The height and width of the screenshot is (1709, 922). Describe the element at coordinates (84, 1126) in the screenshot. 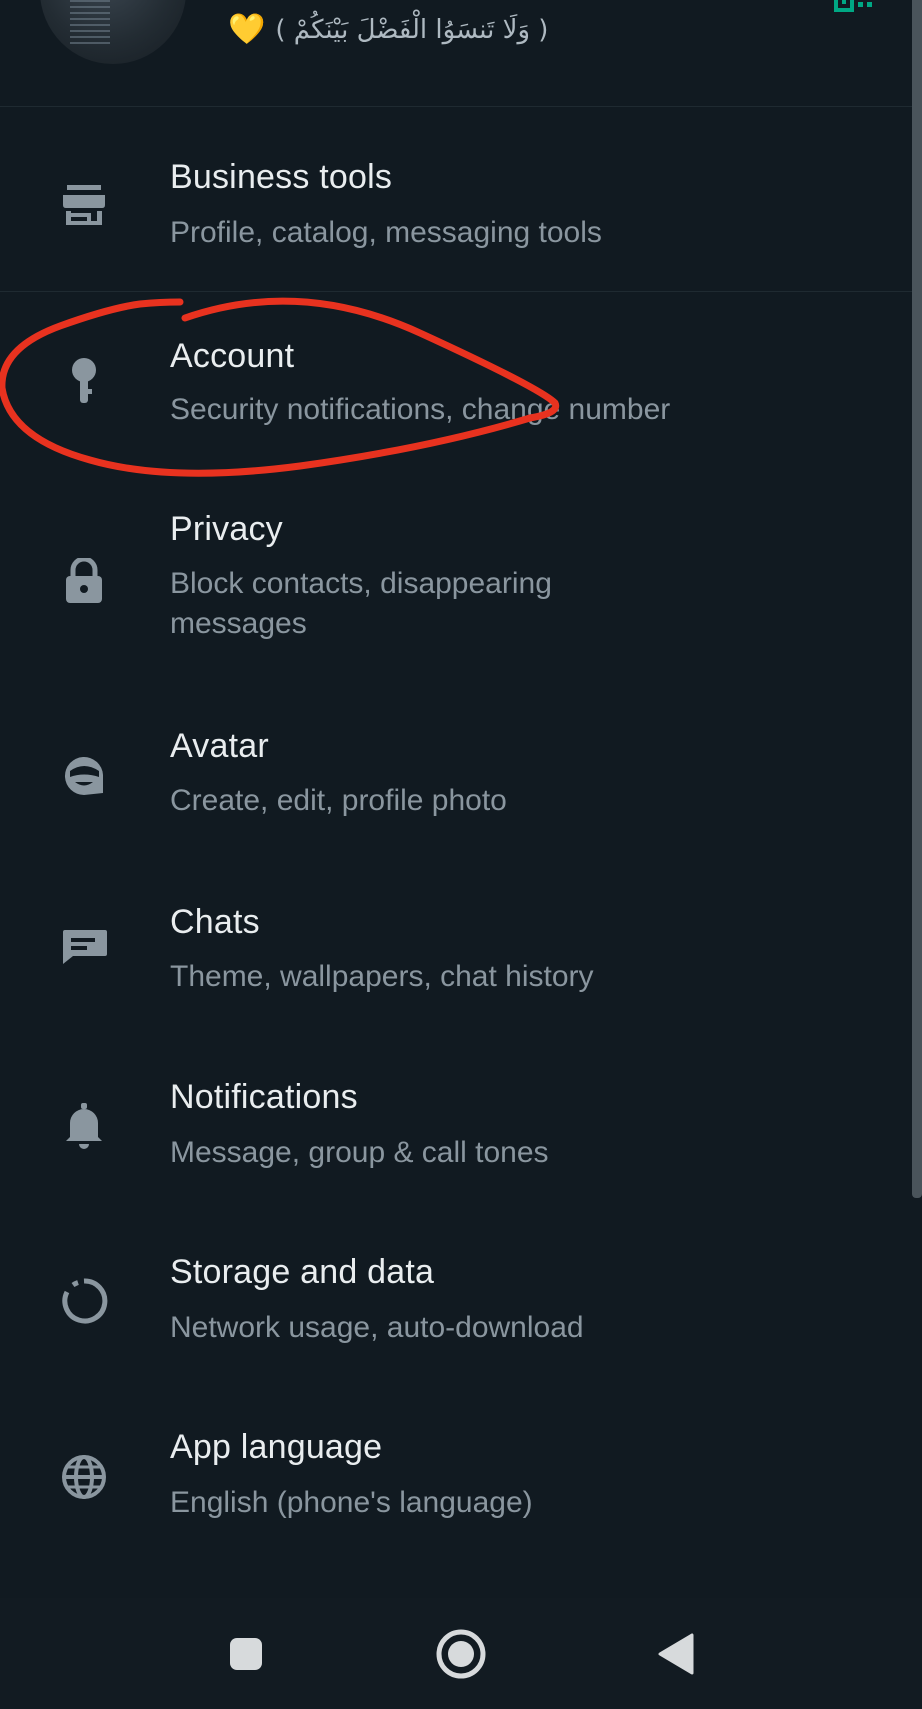

I see `bell-icon` at that location.